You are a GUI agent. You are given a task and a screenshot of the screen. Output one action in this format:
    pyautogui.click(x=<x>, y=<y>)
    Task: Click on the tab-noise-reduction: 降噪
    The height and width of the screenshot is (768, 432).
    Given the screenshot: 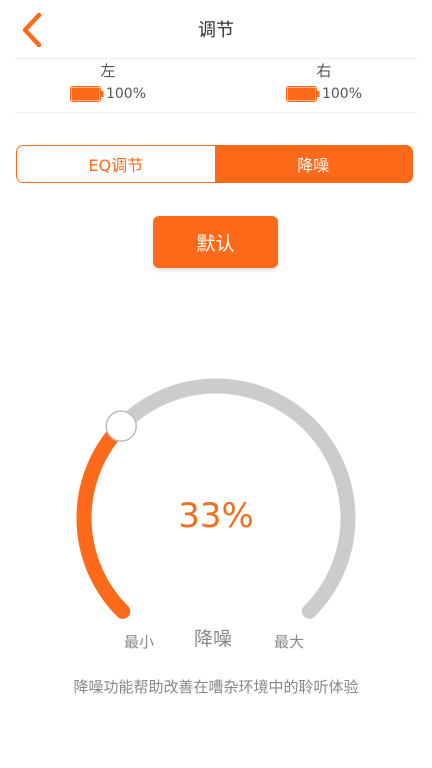 What is the action you would take?
    pyautogui.click(x=313, y=164)
    